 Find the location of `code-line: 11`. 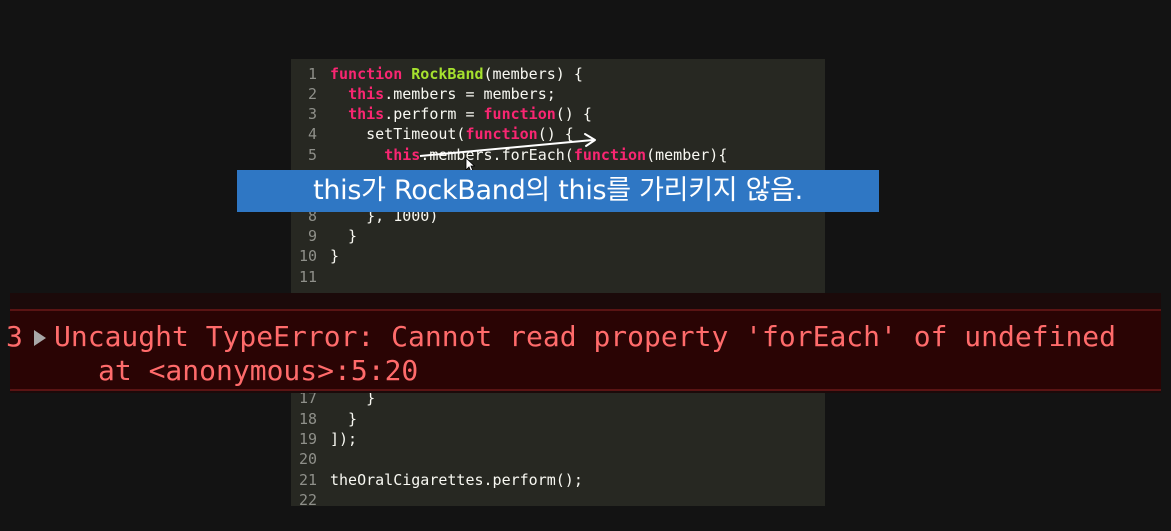

code-line: 11 is located at coordinates (304, 277).